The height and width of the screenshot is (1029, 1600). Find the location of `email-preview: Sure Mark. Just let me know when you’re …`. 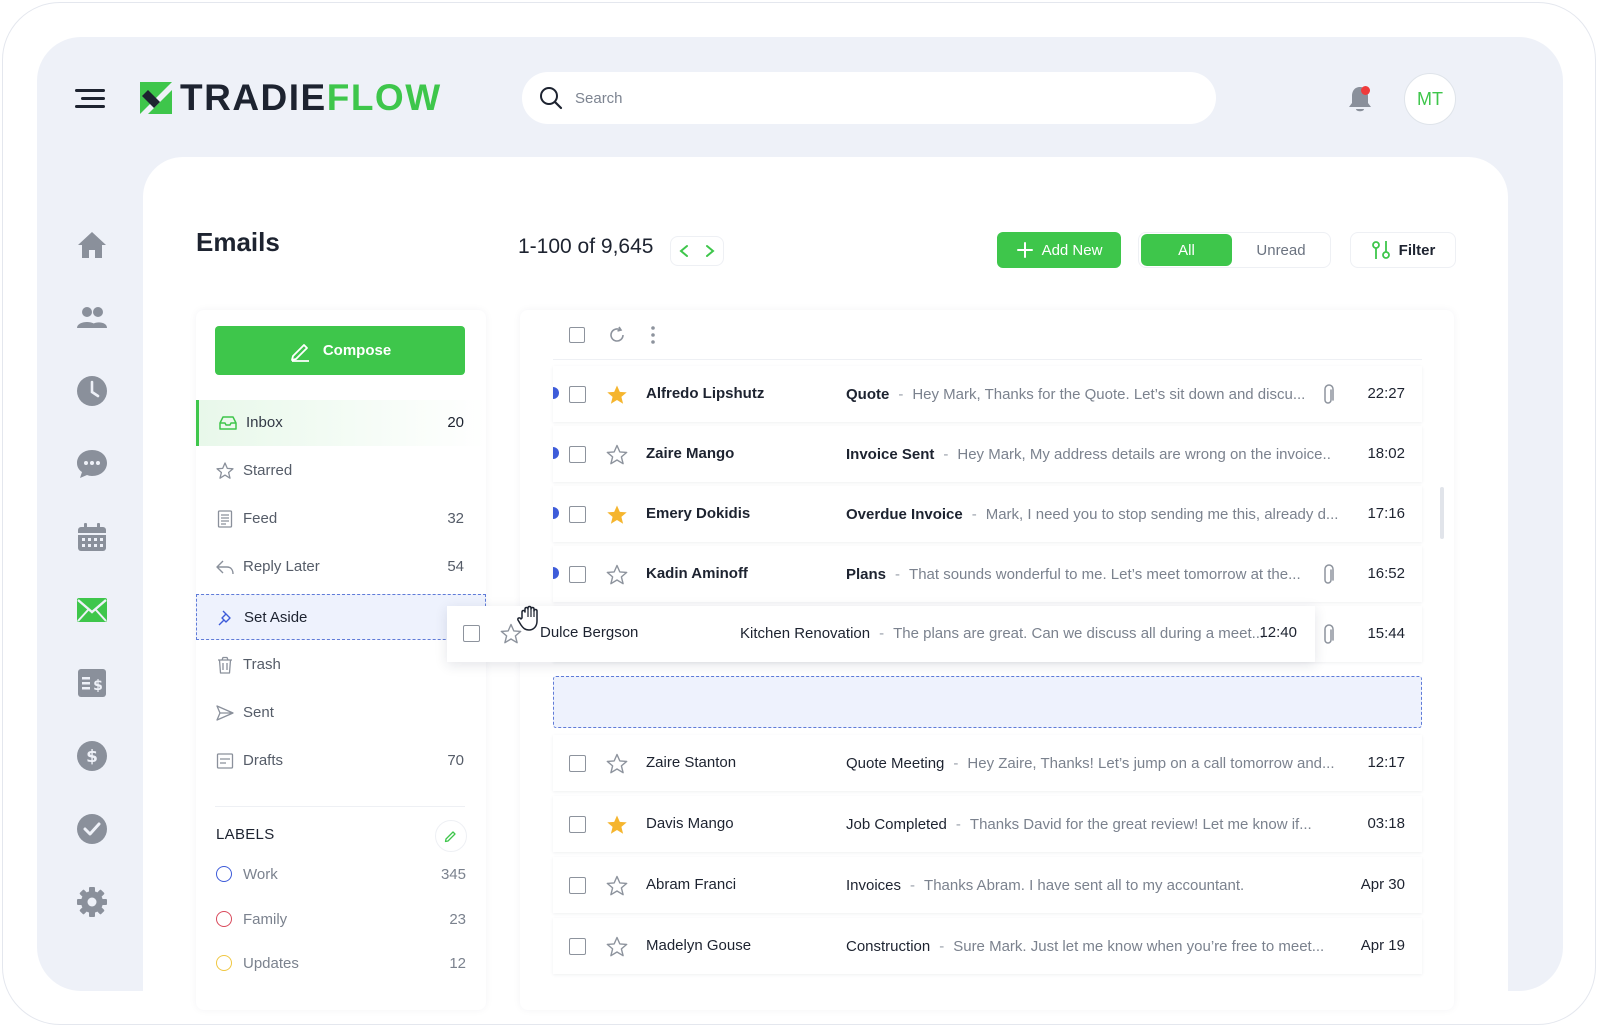

email-preview: Sure Mark. Just let me know when you’re … is located at coordinates (1139, 946).